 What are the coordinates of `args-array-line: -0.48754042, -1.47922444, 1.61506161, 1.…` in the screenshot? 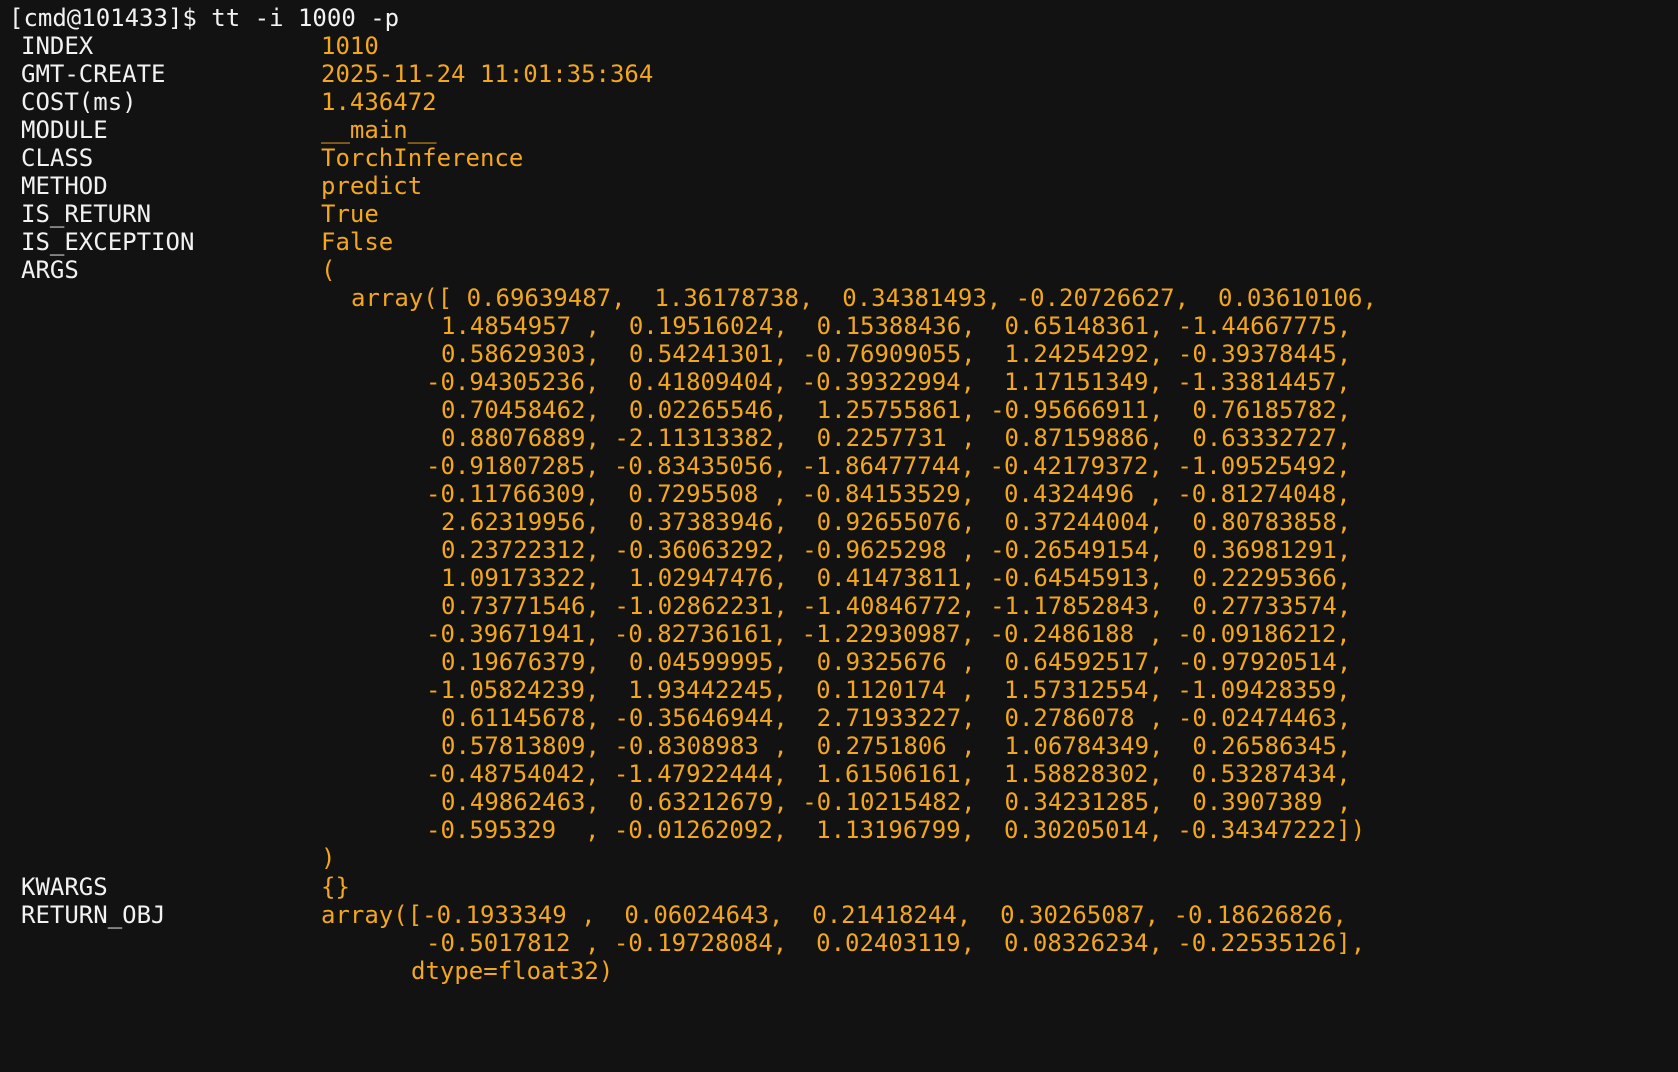 It's located at (888, 774).